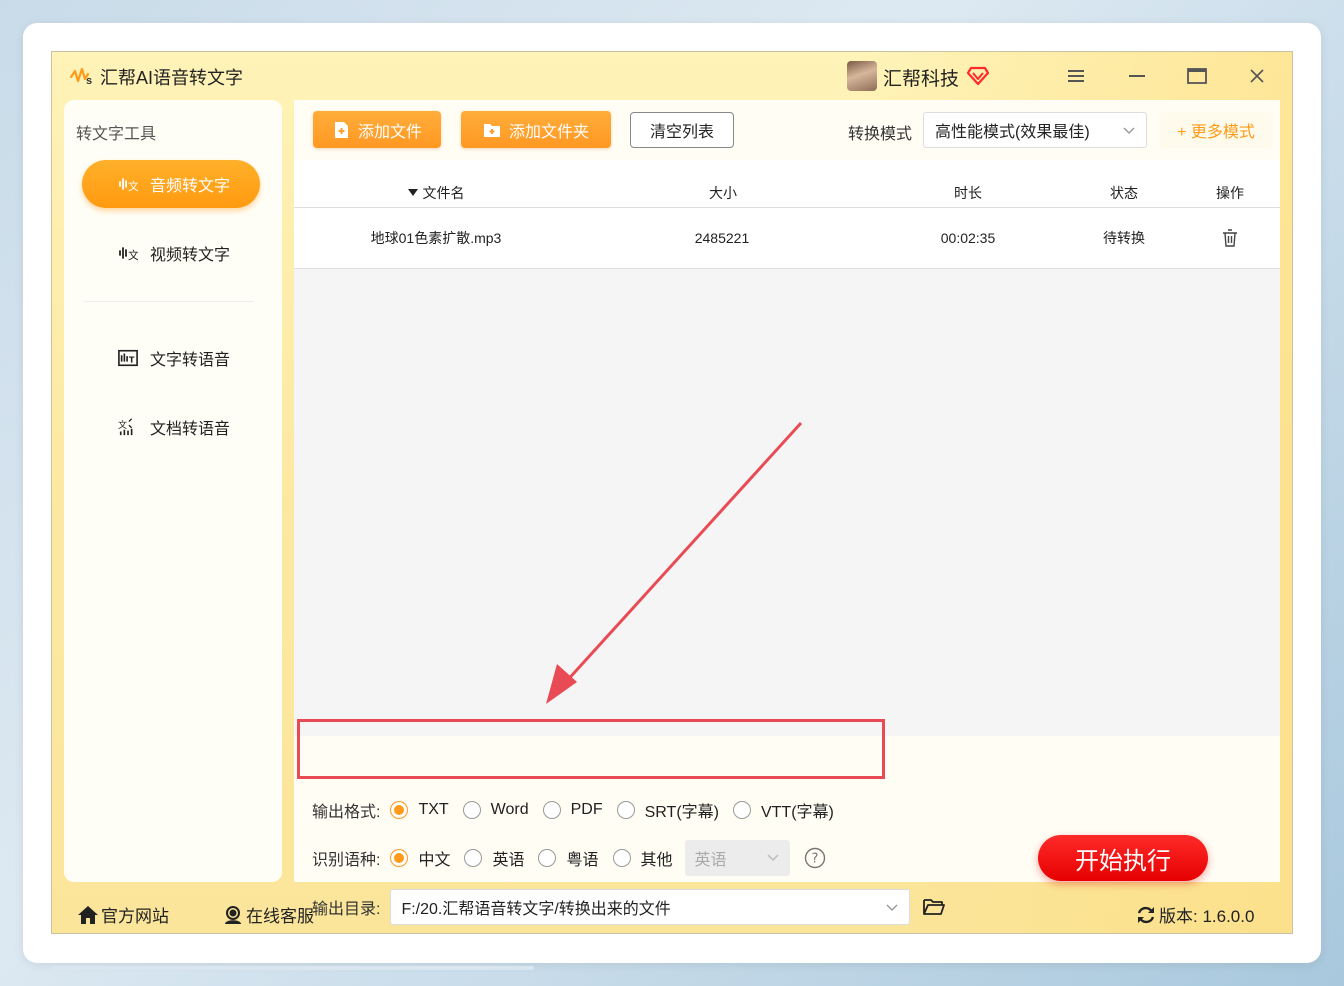 This screenshot has height=986, width=1344. What do you see at coordinates (169, 301) in the screenshot?
I see `sidebar-divider` at bounding box center [169, 301].